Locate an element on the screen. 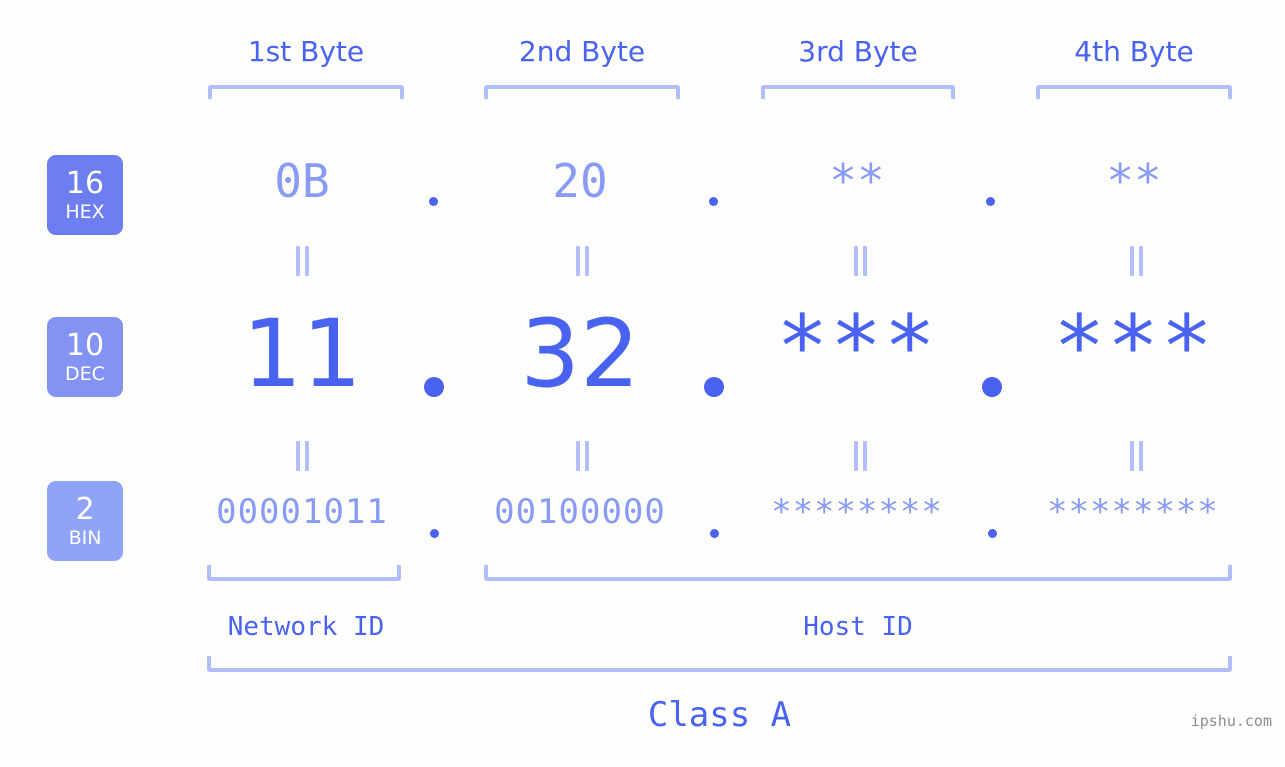  base-badge-bin: 2 BIN is located at coordinates (85, 521).